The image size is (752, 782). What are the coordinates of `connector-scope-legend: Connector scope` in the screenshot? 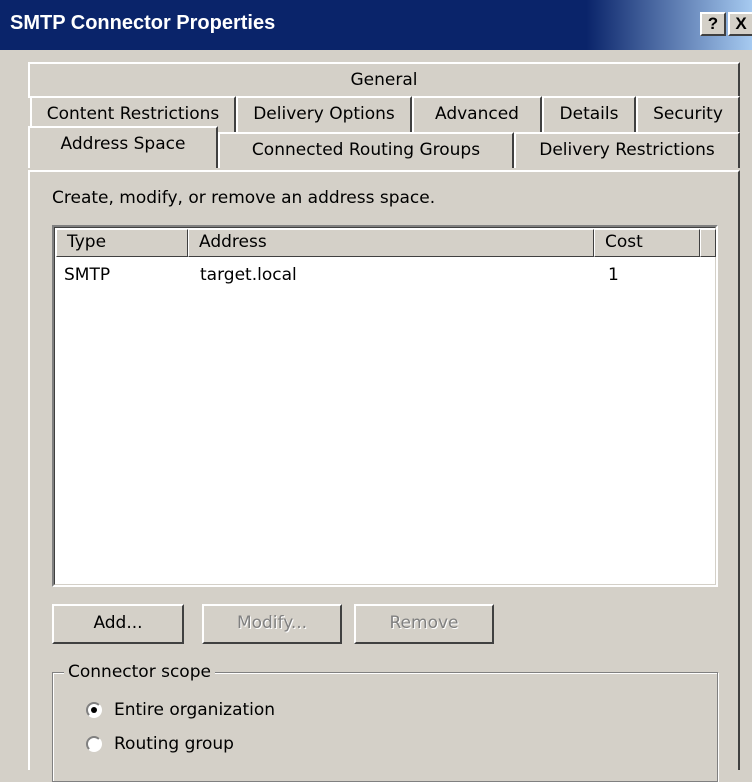 It's located at (139, 672).